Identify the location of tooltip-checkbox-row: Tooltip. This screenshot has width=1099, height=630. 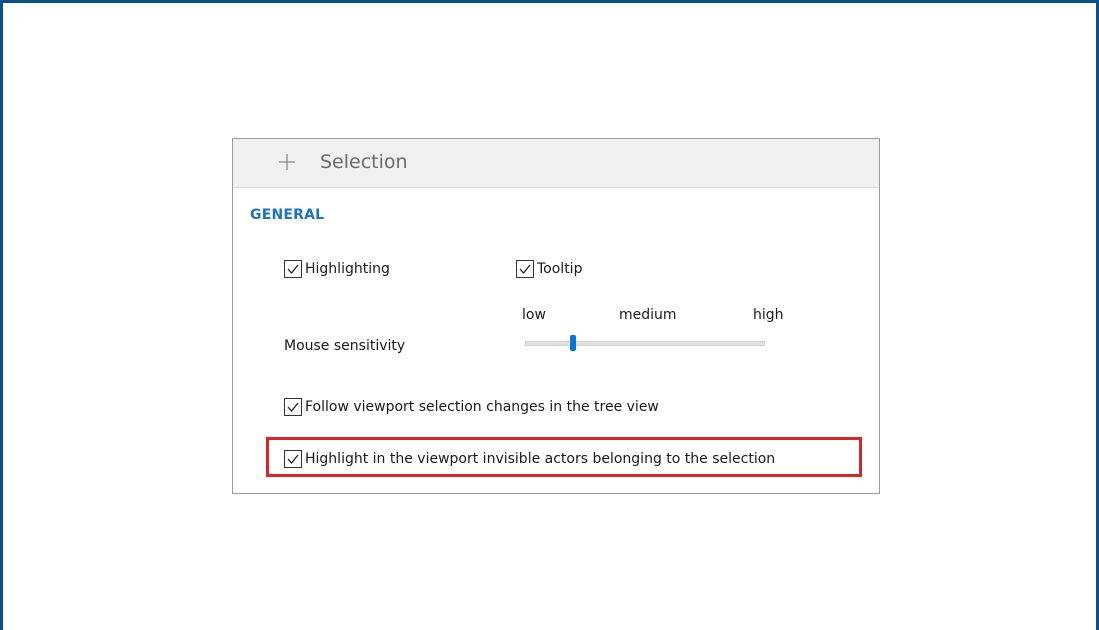
(549, 269).